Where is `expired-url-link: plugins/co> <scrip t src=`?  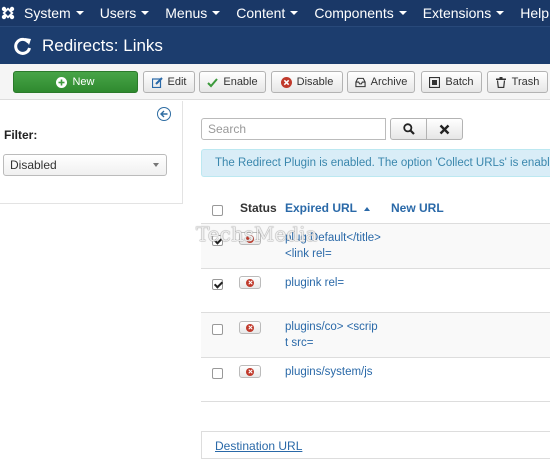 expired-url-link: plugins/co> <scrip t src= is located at coordinates (335, 335).